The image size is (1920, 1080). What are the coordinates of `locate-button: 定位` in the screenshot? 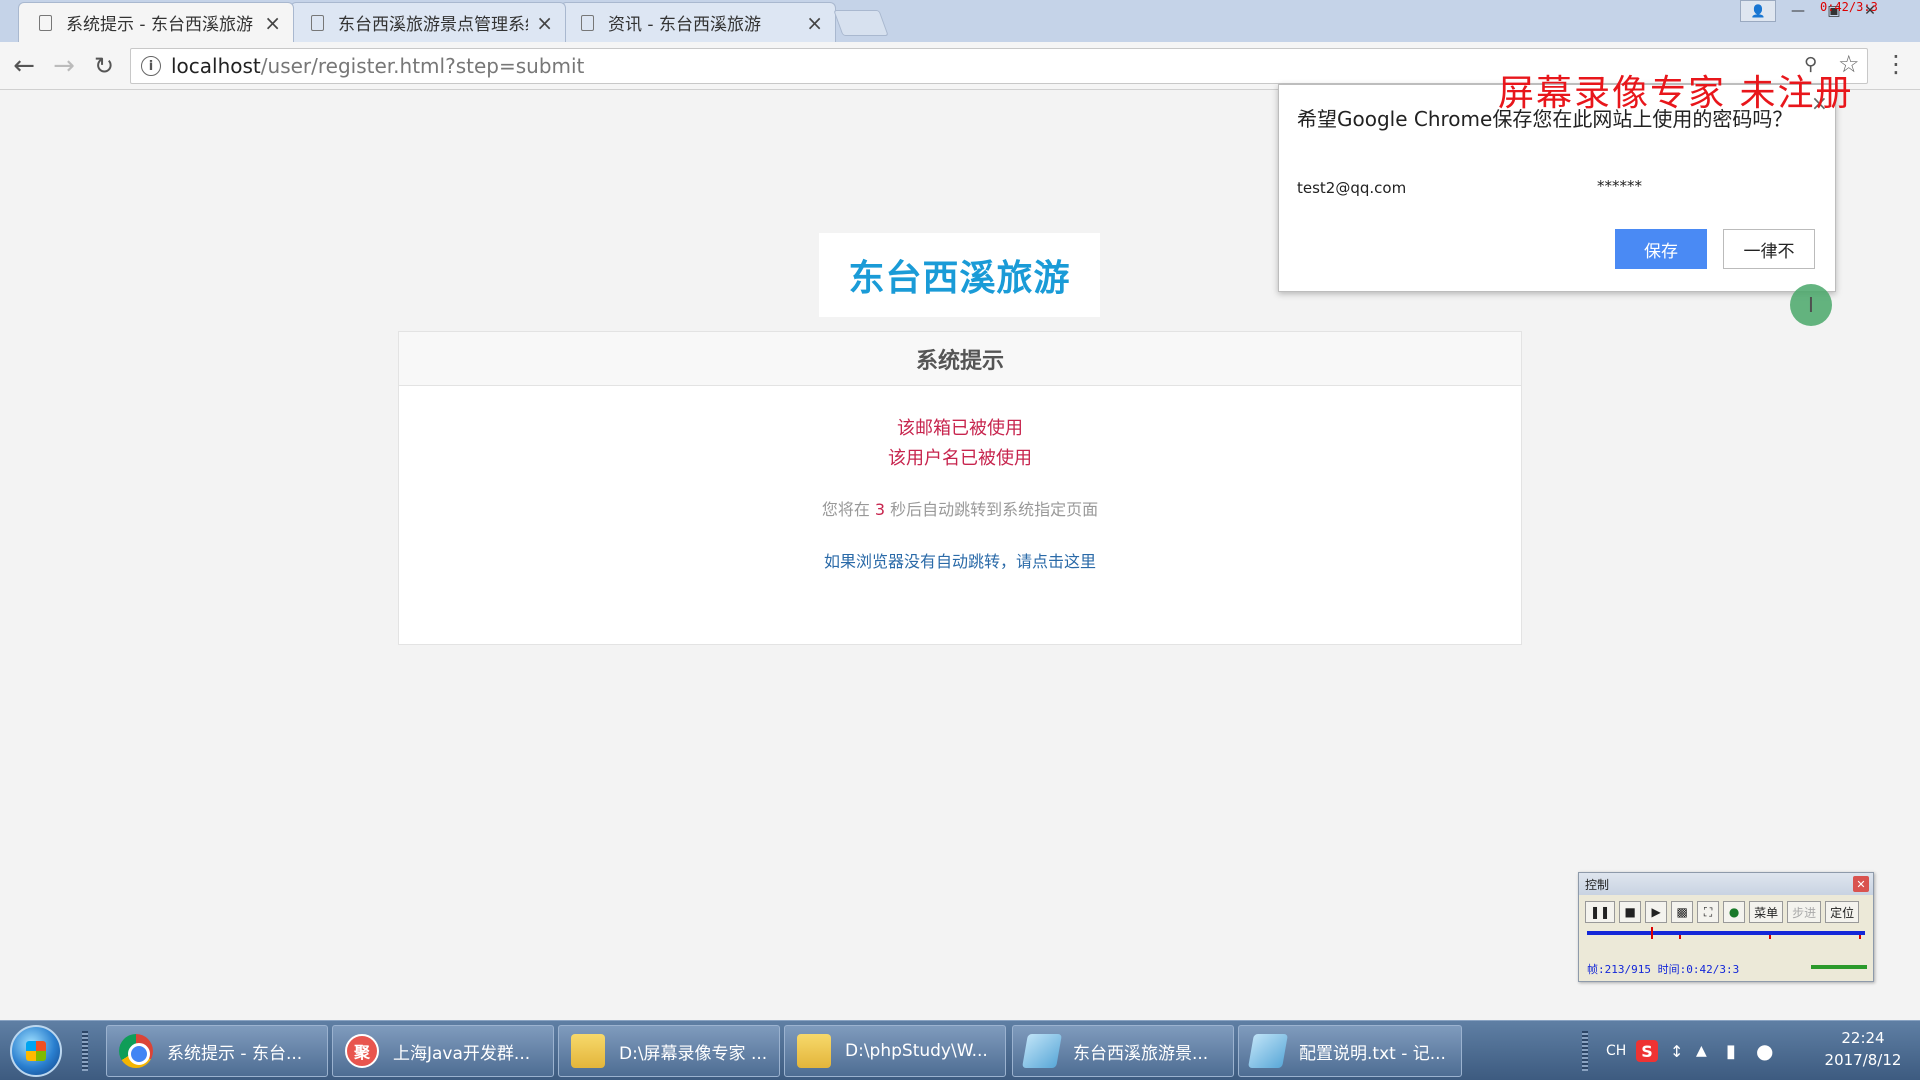 It's located at (1842, 912).